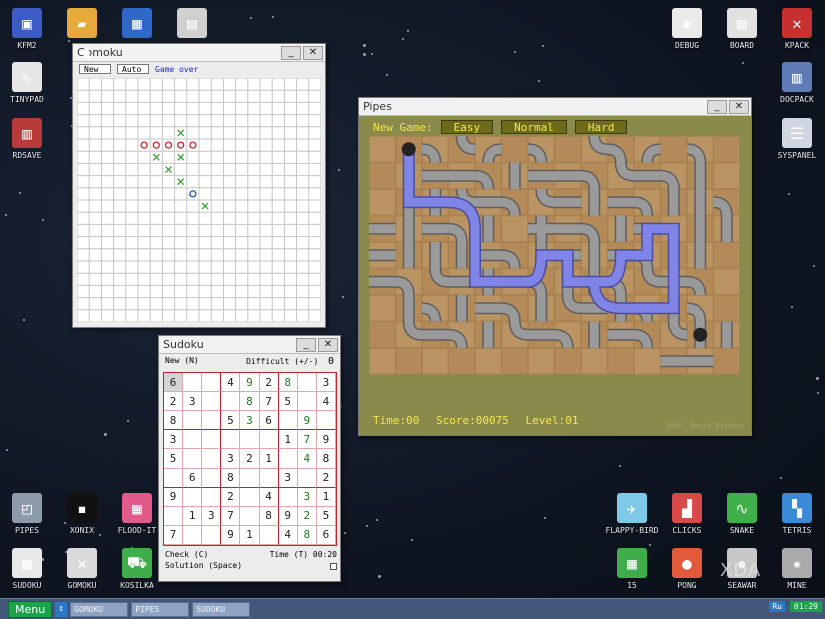 This screenshot has height=619, width=825. I want to click on auto-button: Auto, so click(133, 69).